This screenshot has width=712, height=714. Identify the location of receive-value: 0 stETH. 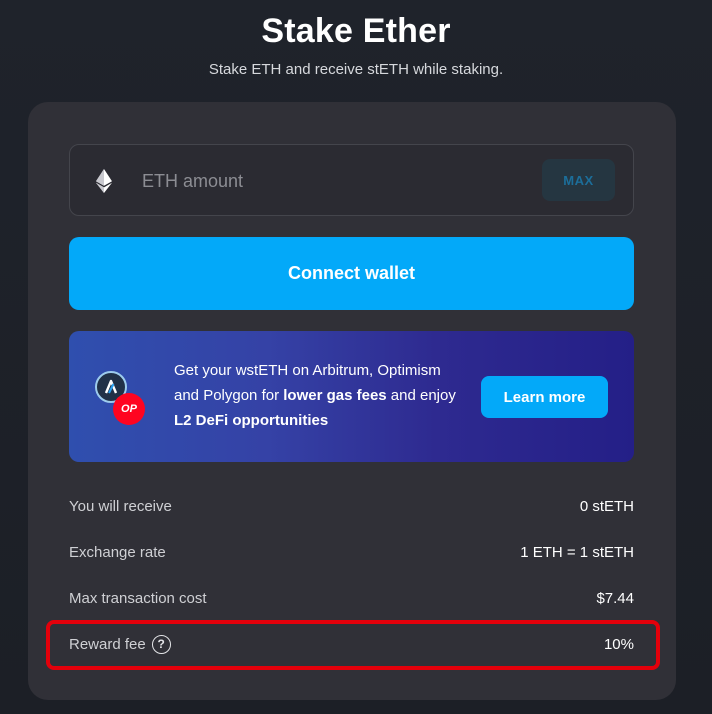
(606, 506).